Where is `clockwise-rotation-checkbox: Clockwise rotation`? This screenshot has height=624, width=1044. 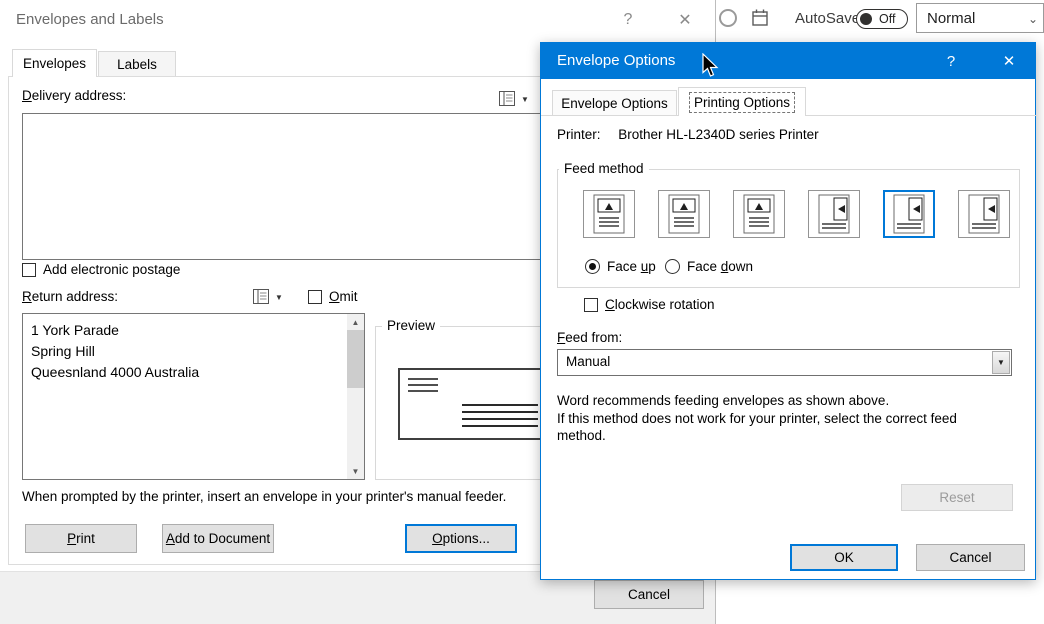
clockwise-rotation-checkbox: Clockwise rotation is located at coordinates (649, 304).